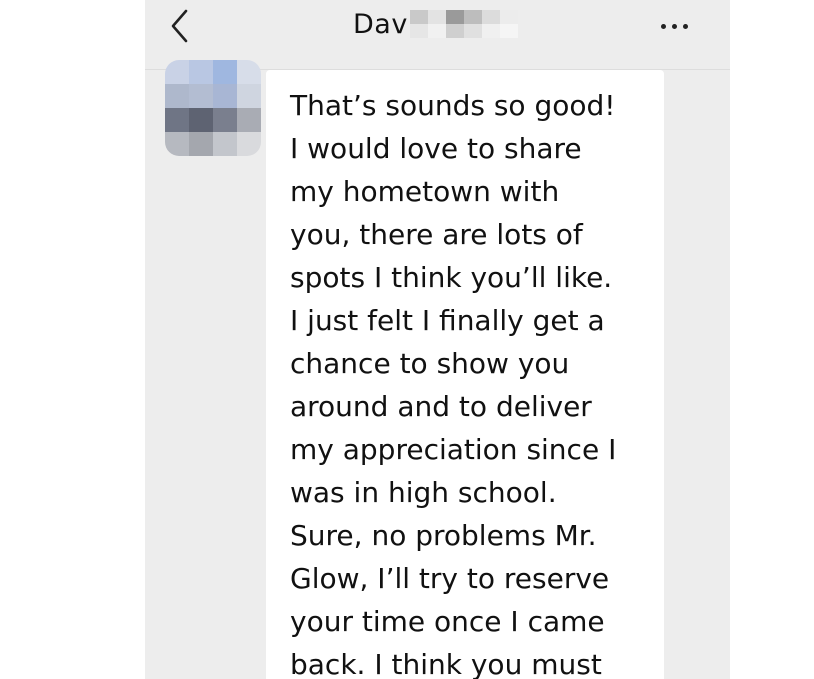  What do you see at coordinates (213, 108) in the screenshot?
I see `contact-avatar` at bounding box center [213, 108].